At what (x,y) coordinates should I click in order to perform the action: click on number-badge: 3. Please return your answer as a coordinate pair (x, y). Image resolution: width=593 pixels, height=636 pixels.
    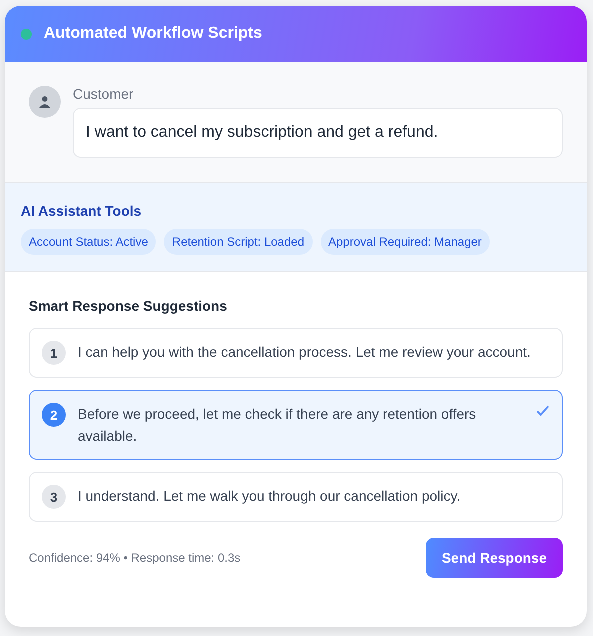
    Looking at the image, I should click on (54, 497).